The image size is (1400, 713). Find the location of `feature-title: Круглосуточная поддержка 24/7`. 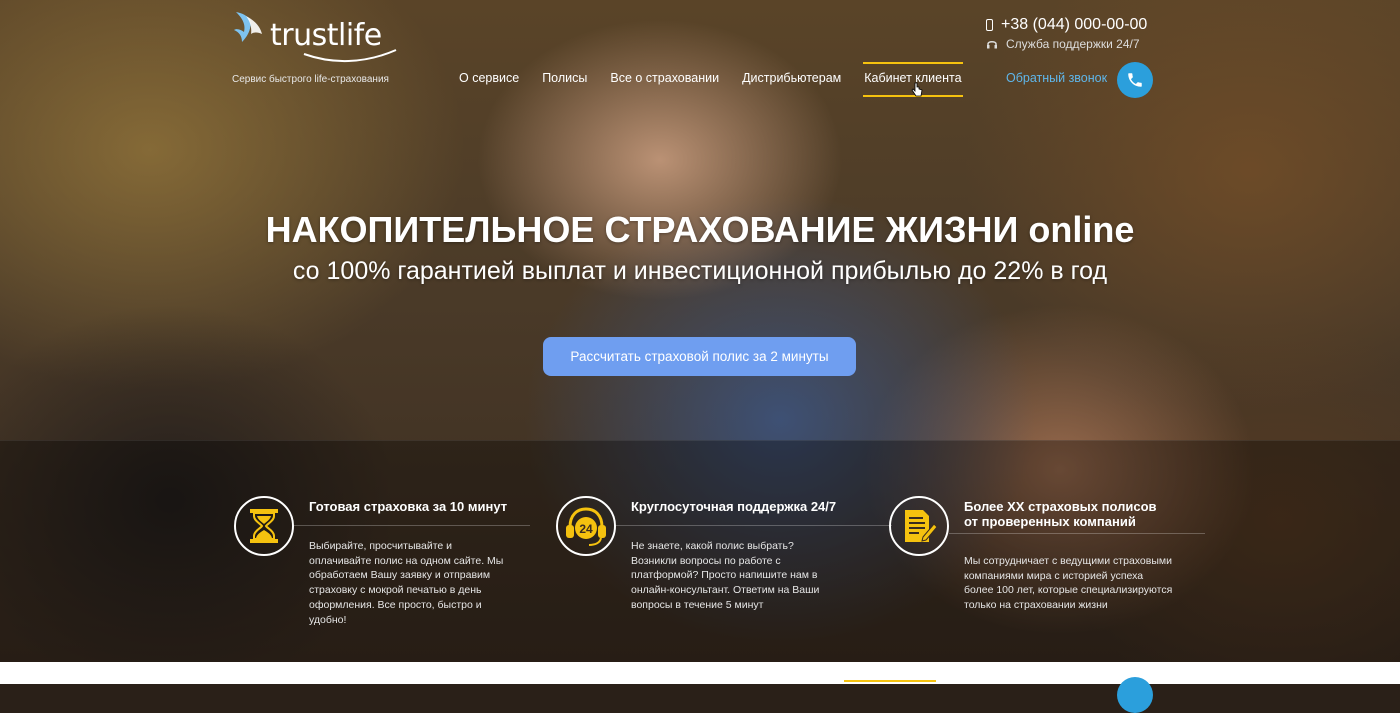

feature-title: Круглосуточная поддержка 24/7 is located at coordinates (734, 506).